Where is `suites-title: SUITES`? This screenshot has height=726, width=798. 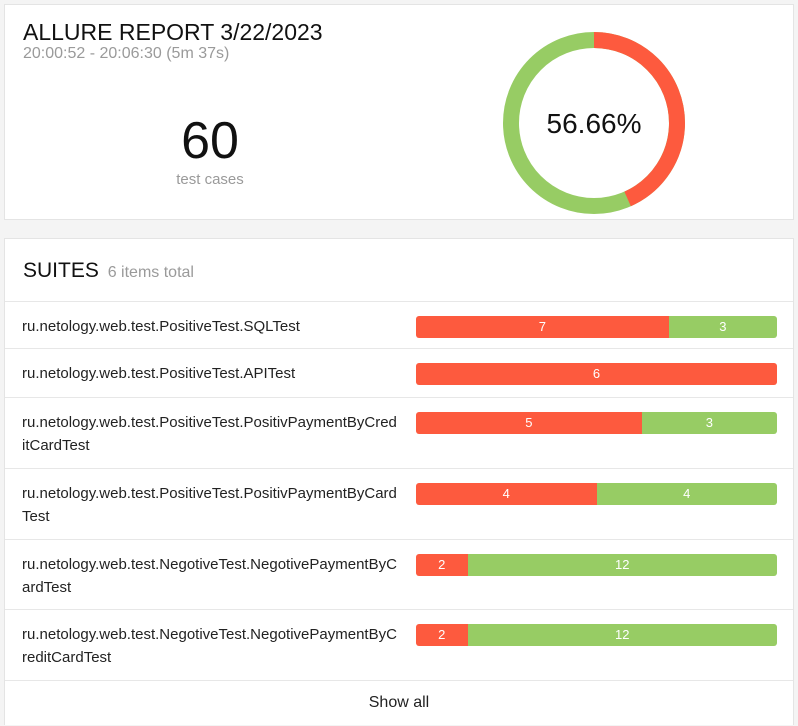
suites-title: SUITES is located at coordinates (61, 270).